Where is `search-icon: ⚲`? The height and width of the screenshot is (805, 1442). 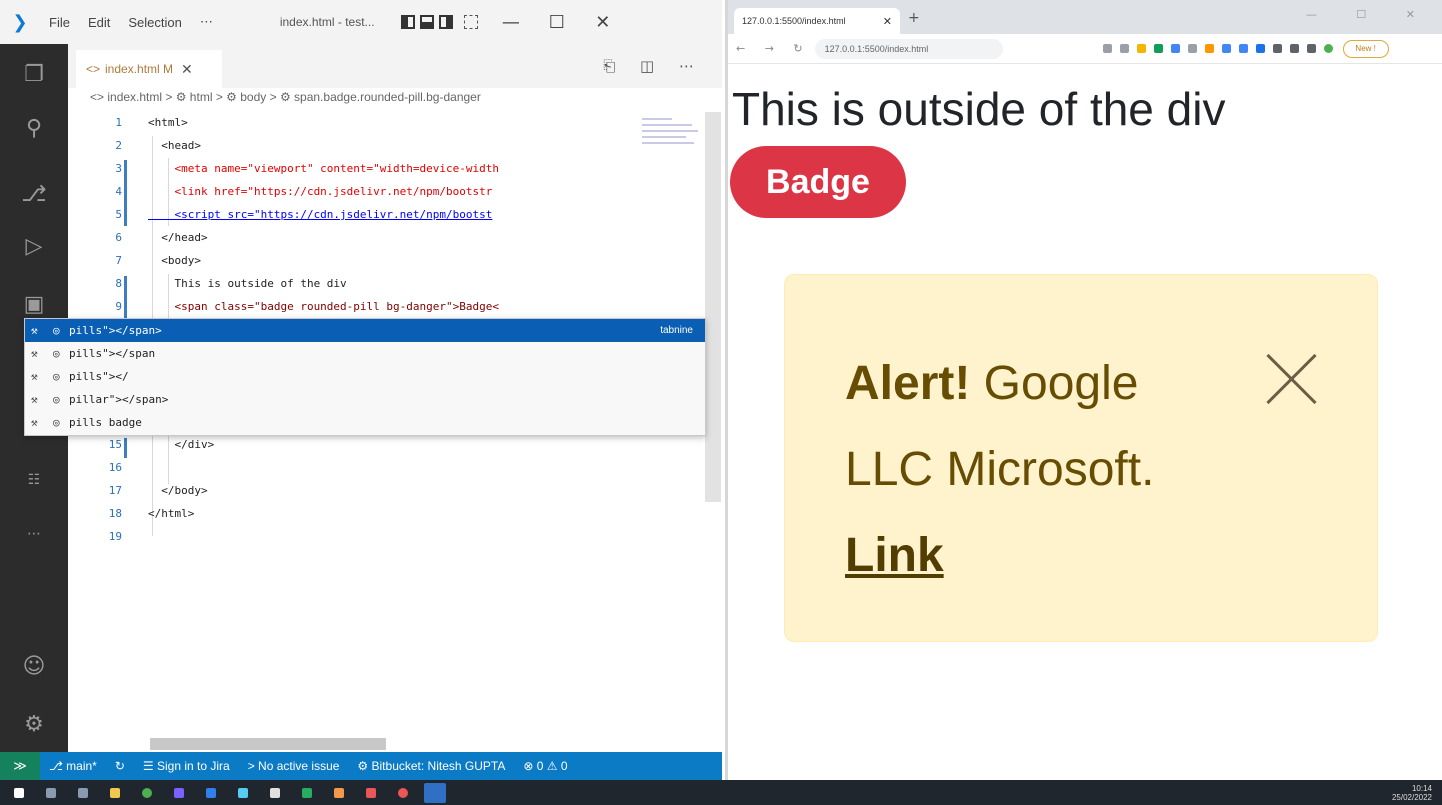 search-icon: ⚲ is located at coordinates (34, 128).